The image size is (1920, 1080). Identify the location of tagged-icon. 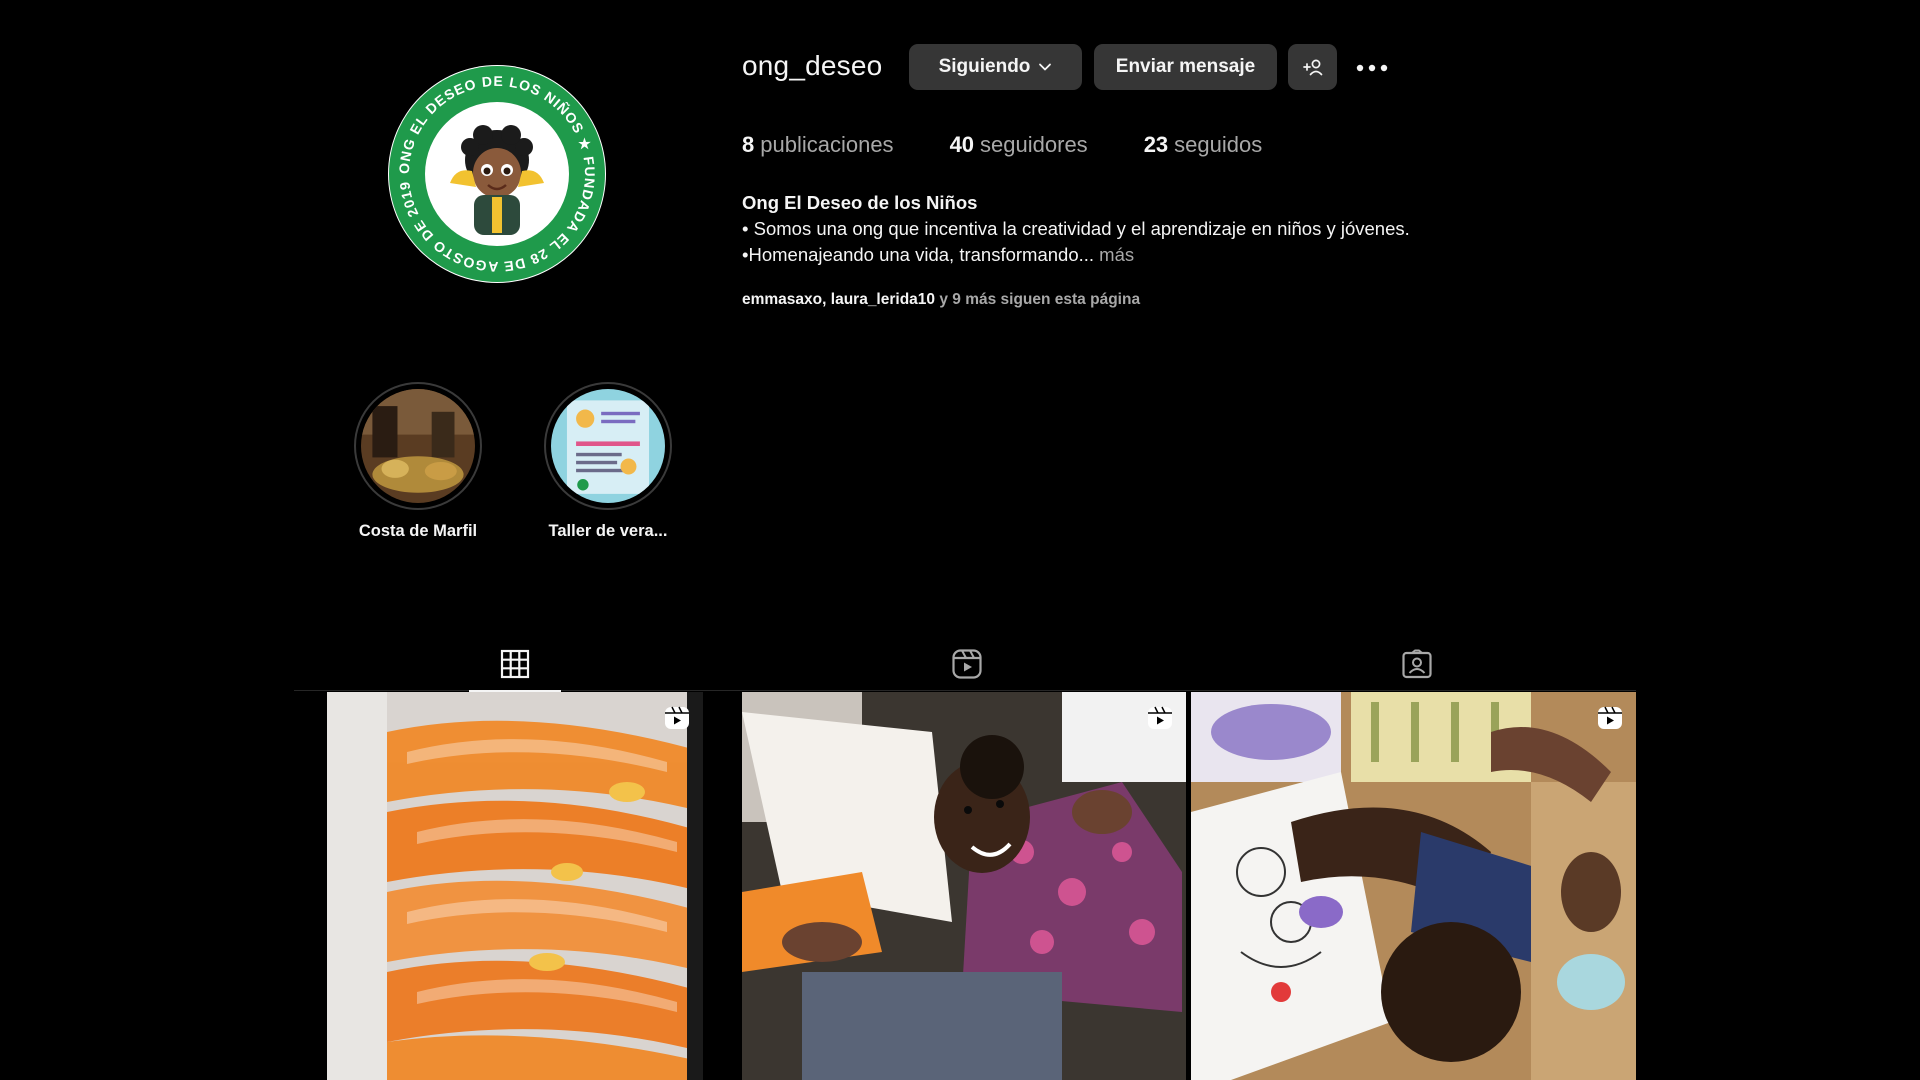
(1417, 664).